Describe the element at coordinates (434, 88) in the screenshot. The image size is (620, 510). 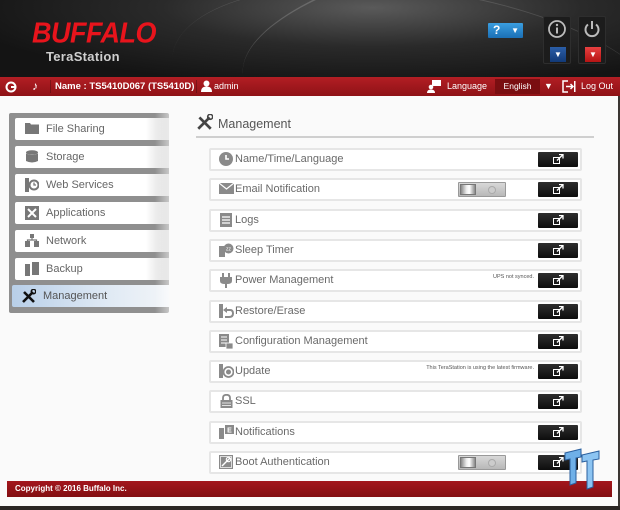
I see `language-icon` at that location.